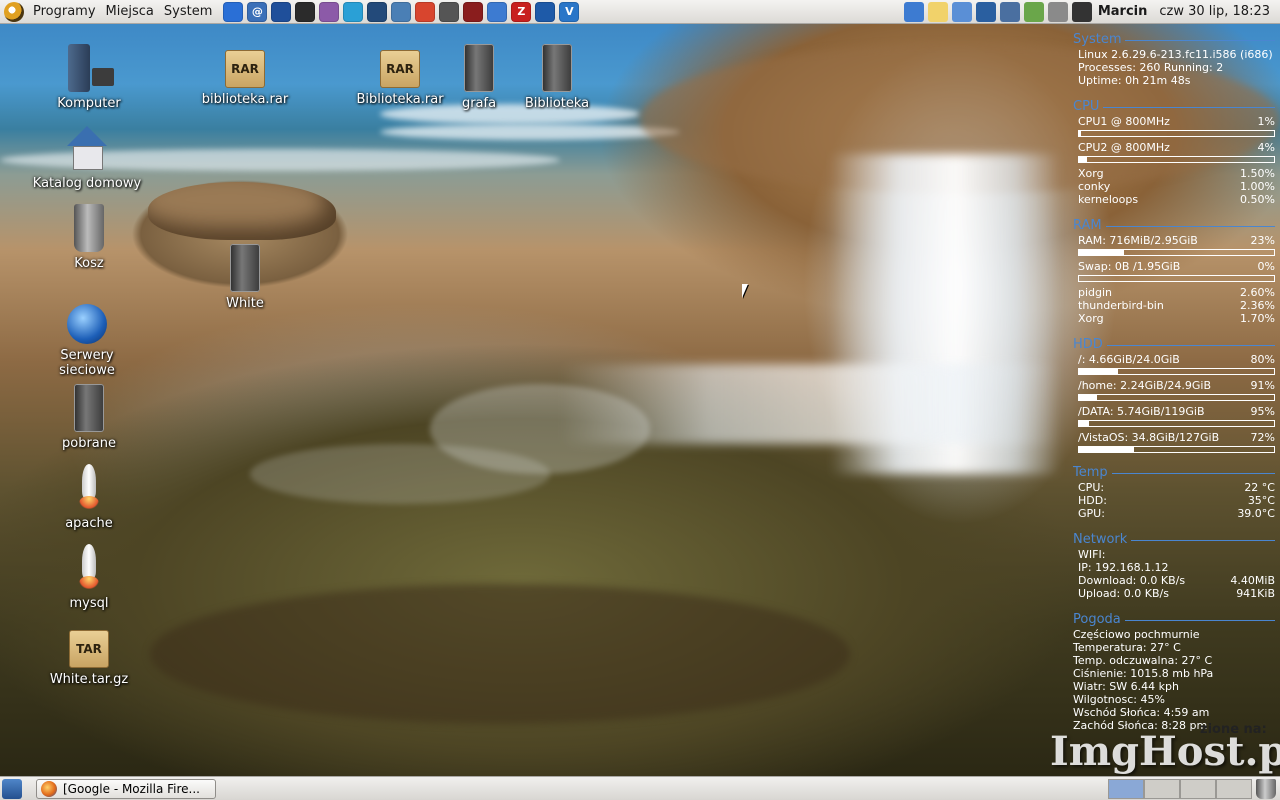 The width and height of the screenshot is (1280, 800). What do you see at coordinates (1257, 173) in the screenshot?
I see `row-value: 1.50%` at bounding box center [1257, 173].